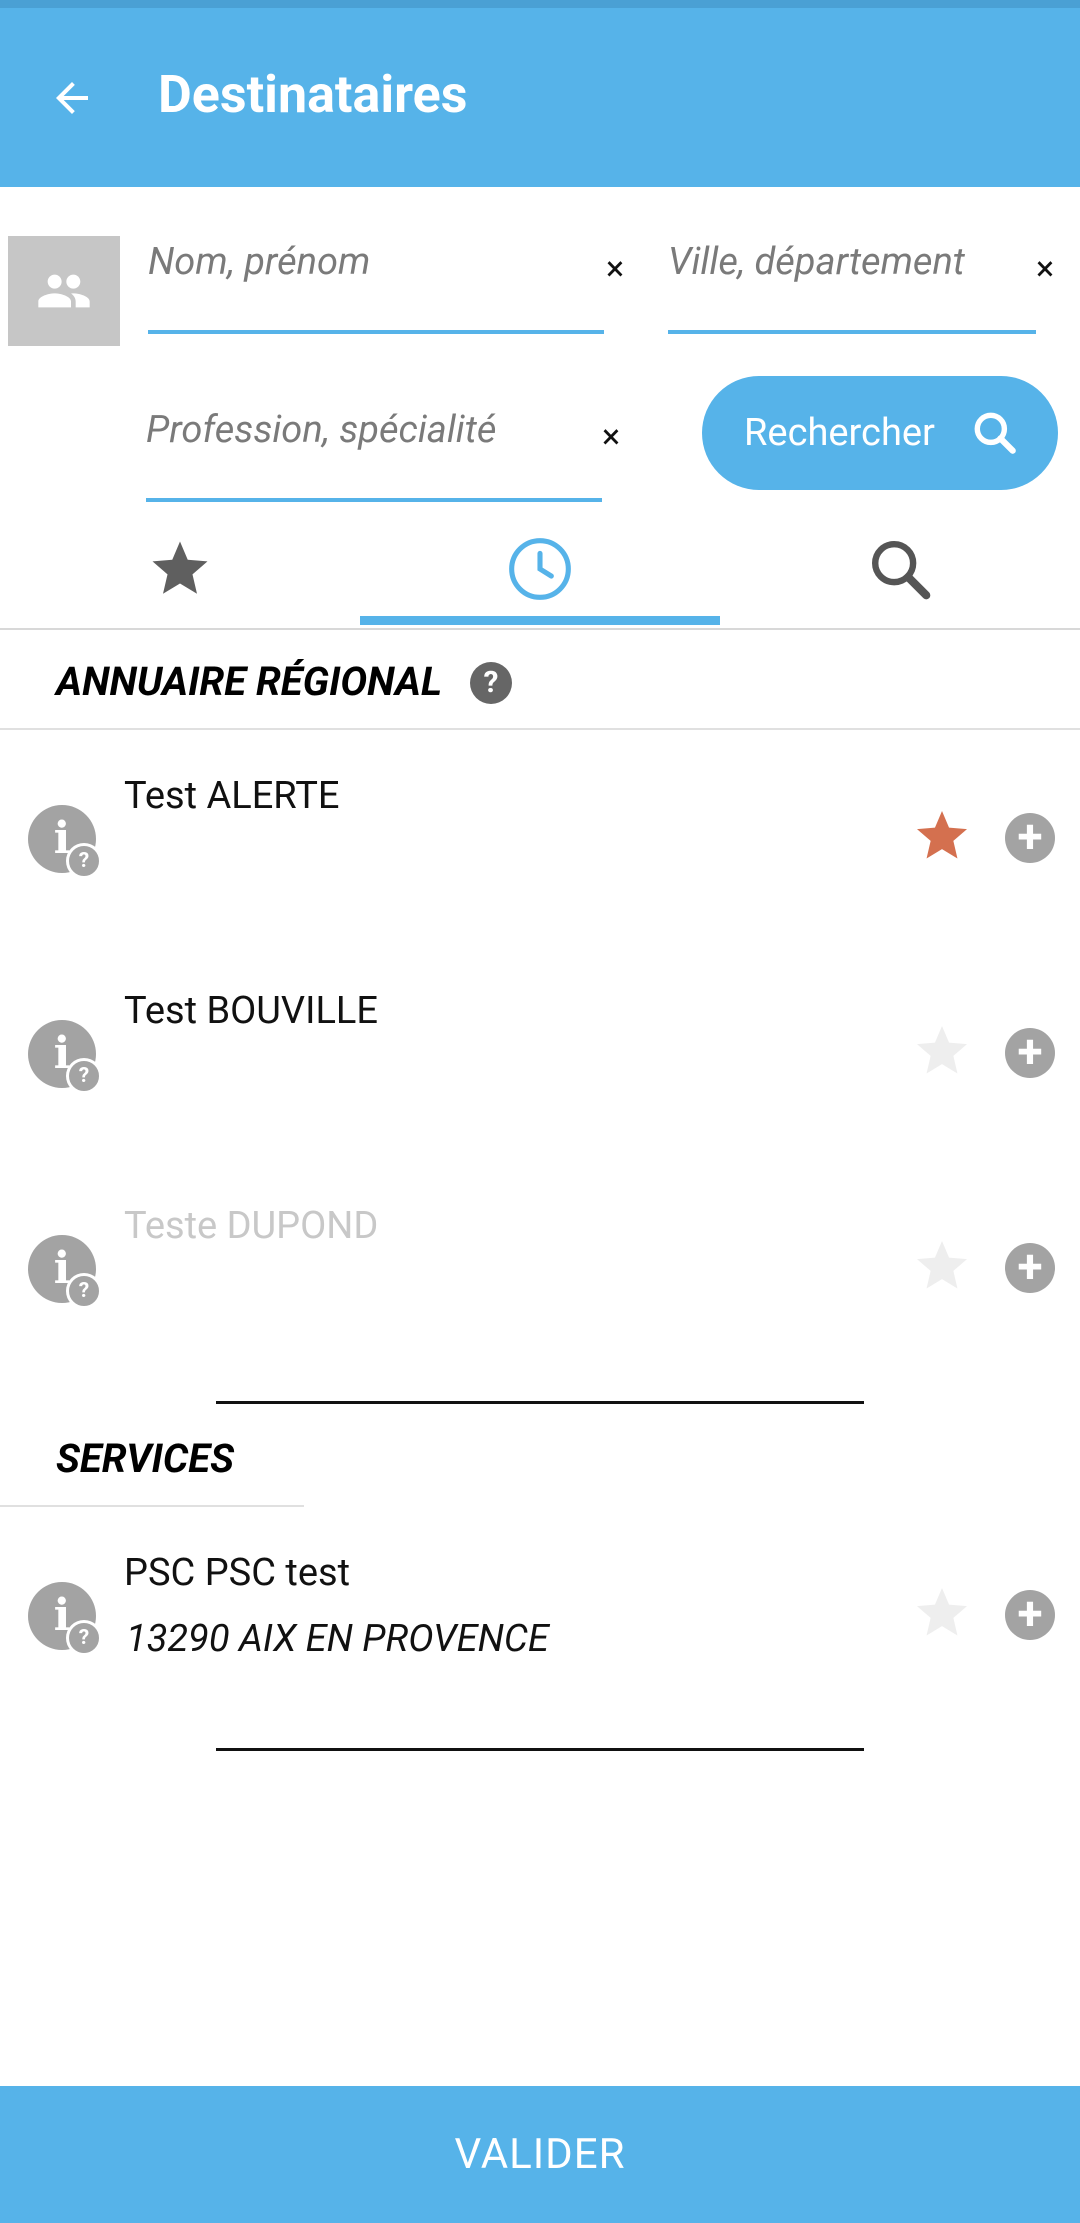 Image resolution: width=1080 pixels, height=2223 pixels. I want to click on group-filter-button, so click(64, 291).